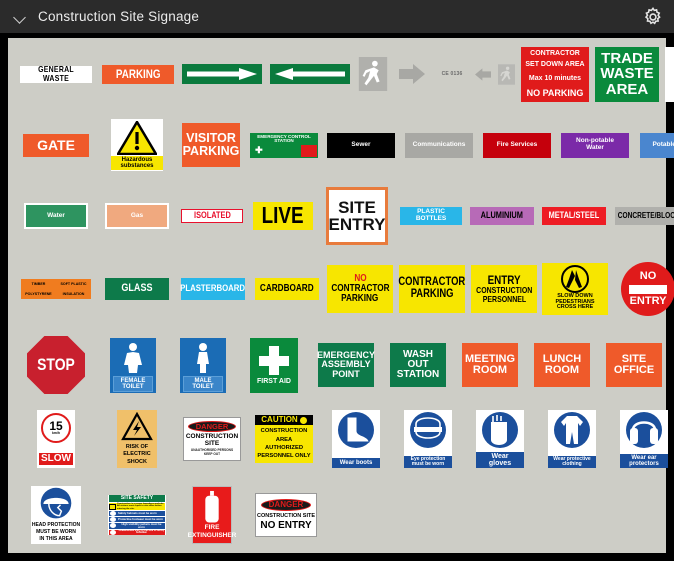  What do you see at coordinates (284, 145) in the screenshot?
I see `sign-emergency-control-station: EMERGENCY CONTROL STATION ✚` at bounding box center [284, 145].